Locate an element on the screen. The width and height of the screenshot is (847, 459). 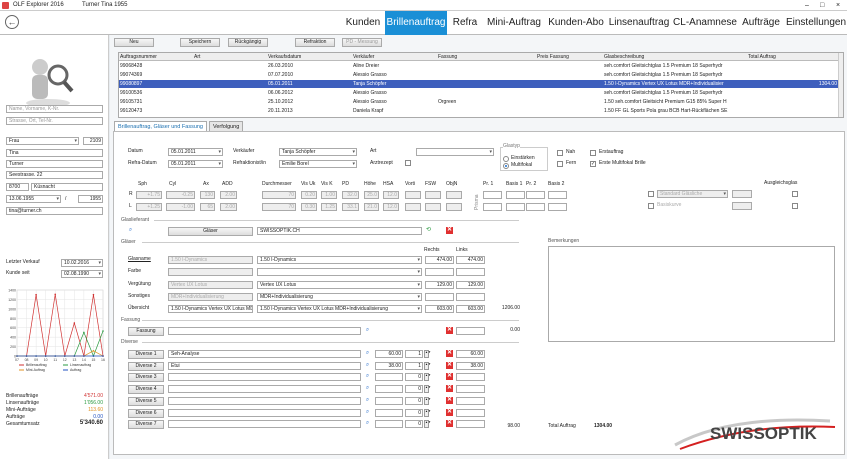
refraction-cell-r: 0.20 is located at coordinates (309, 195).